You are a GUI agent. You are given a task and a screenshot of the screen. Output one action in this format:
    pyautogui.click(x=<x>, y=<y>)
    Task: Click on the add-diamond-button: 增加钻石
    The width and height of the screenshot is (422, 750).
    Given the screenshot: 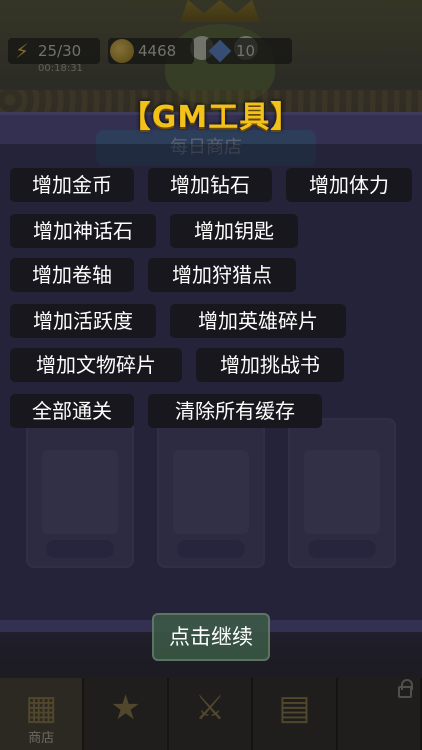 What is the action you would take?
    pyautogui.click(x=210, y=185)
    